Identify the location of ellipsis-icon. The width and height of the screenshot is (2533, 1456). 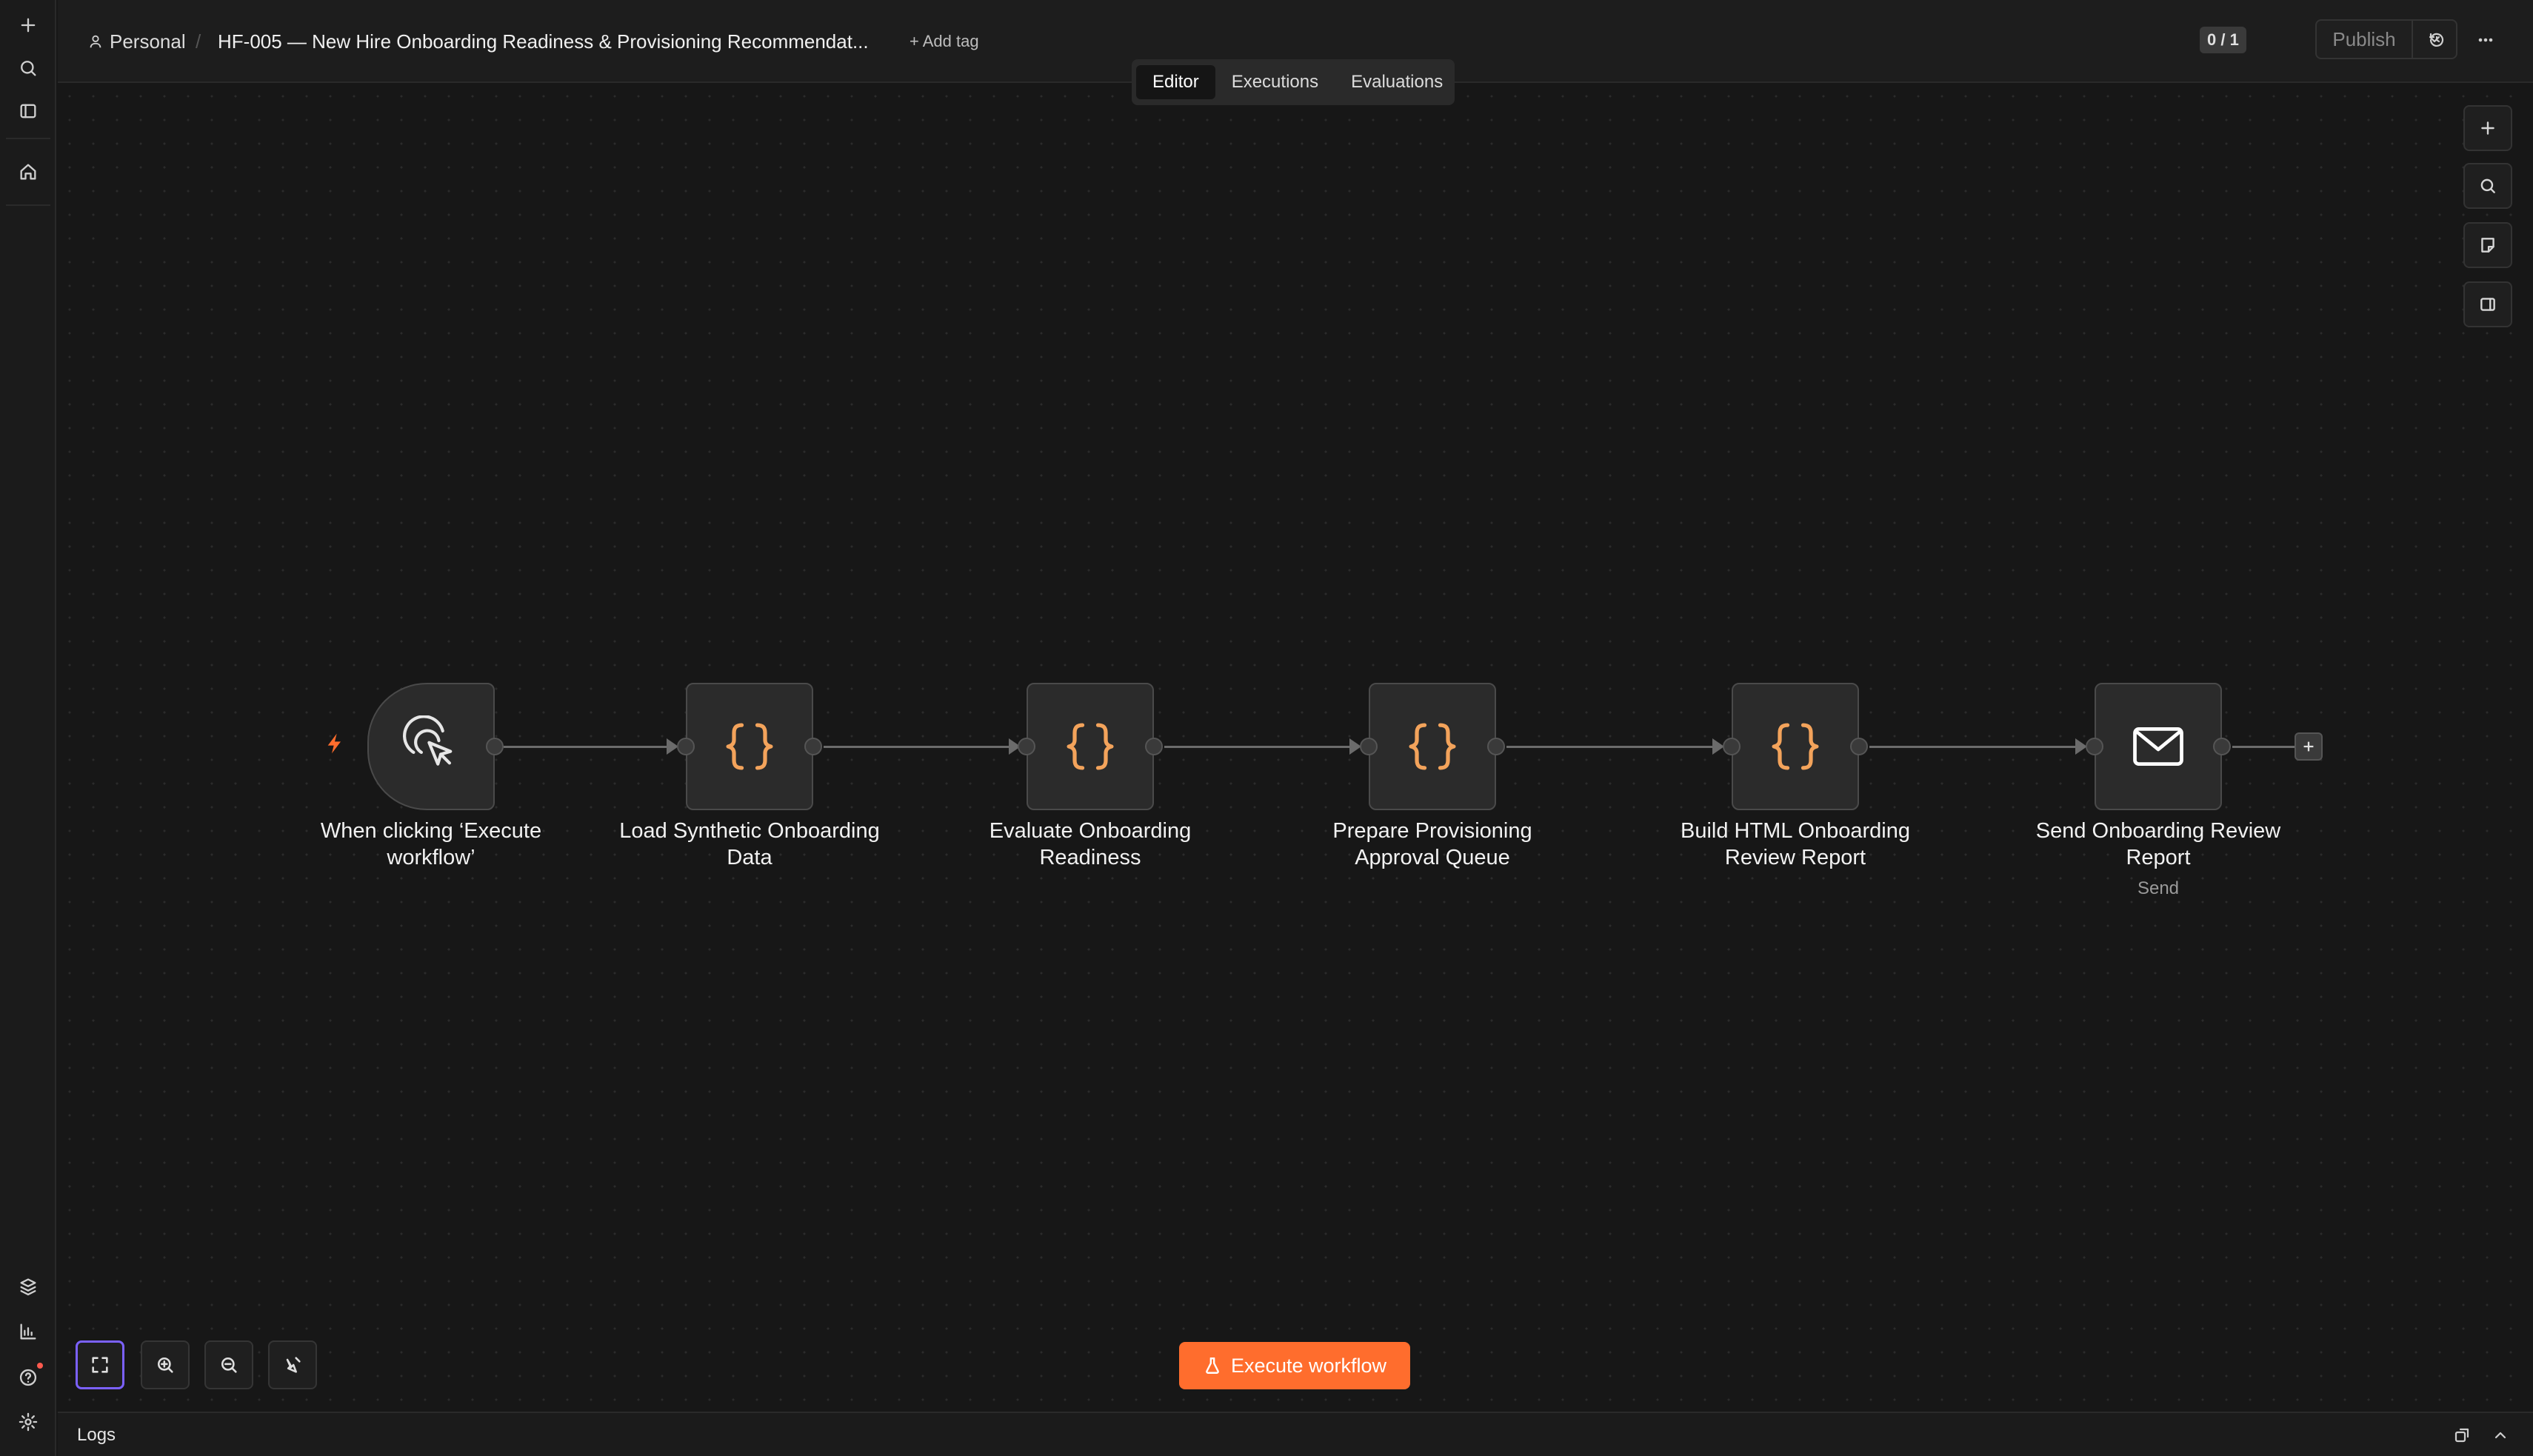
(2485, 40).